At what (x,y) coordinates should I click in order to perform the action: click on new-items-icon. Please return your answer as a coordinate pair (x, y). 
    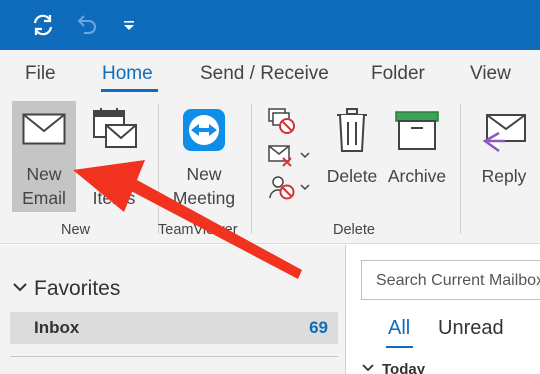
    Looking at the image, I should click on (114, 130).